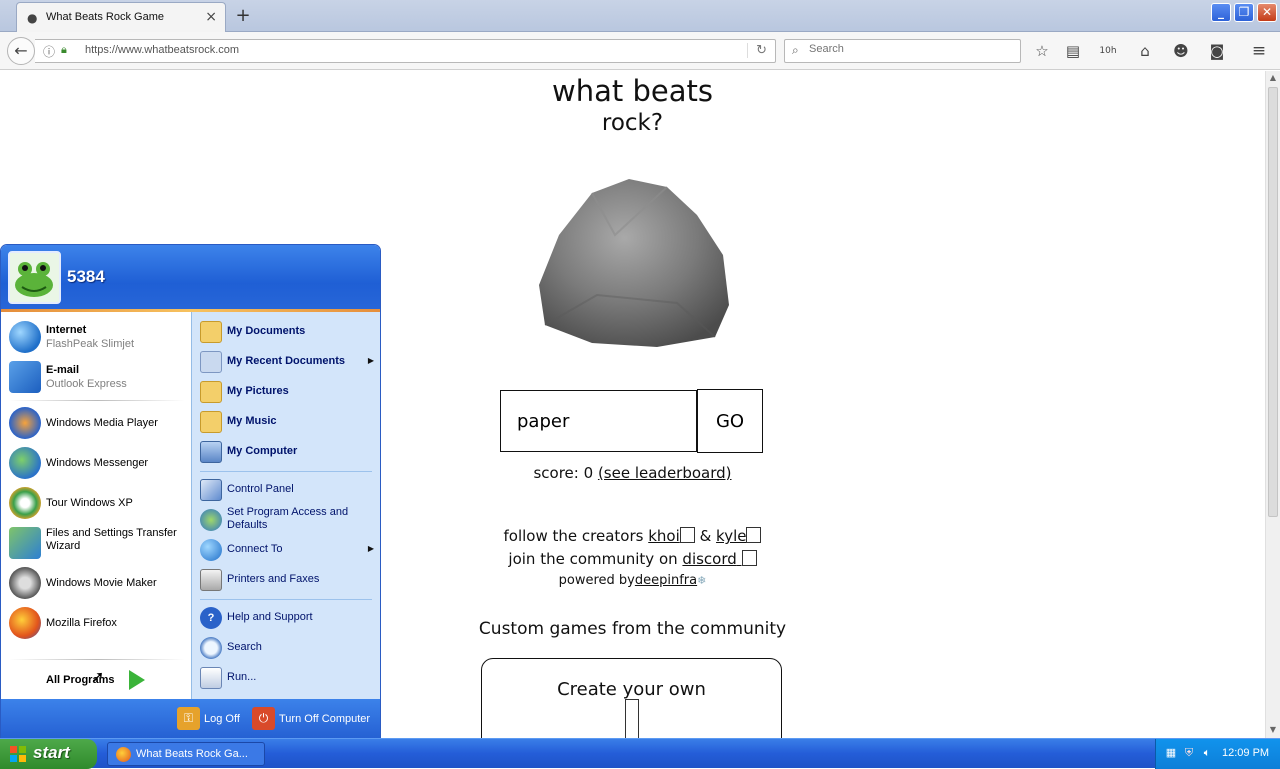 Image resolution: width=1280 pixels, height=769 pixels. I want to click on help-label: Help and Support, so click(270, 617).